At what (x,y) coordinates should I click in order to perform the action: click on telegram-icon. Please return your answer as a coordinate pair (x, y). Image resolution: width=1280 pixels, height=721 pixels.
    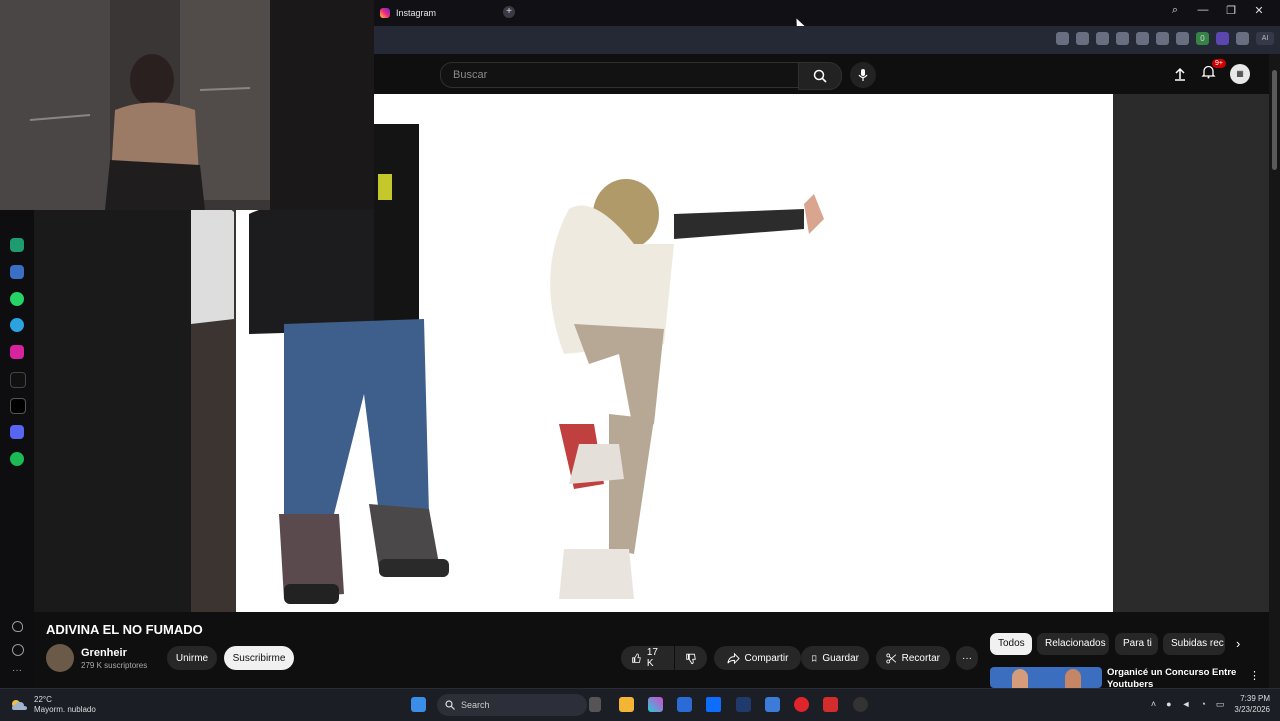
    Looking at the image, I should click on (17, 325).